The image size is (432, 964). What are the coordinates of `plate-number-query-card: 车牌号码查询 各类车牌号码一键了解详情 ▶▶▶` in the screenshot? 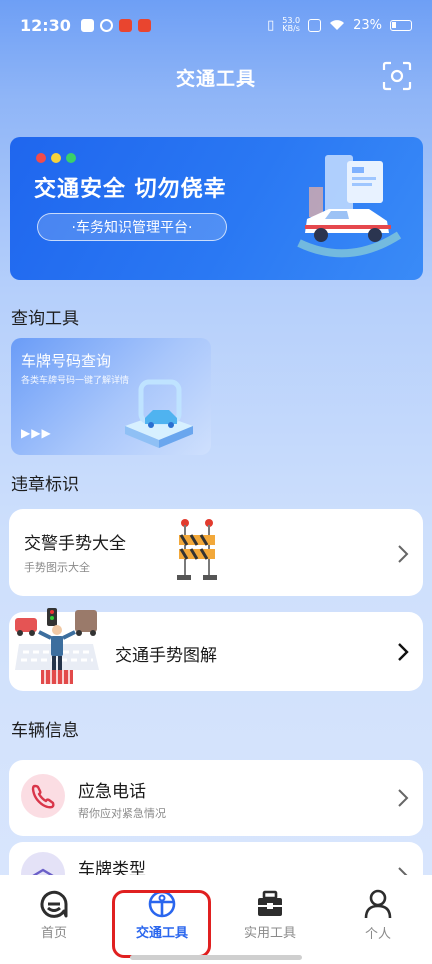 It's located at (111, 396).